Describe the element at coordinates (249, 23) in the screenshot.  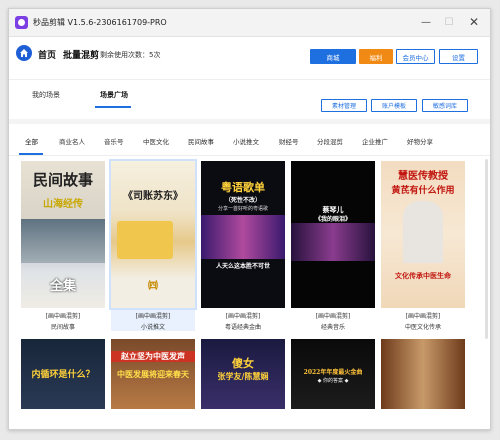
I see `title-bar: 秒品剪辑 V1.5.6-2306161709-PRO — ☐ ✕` at that location.